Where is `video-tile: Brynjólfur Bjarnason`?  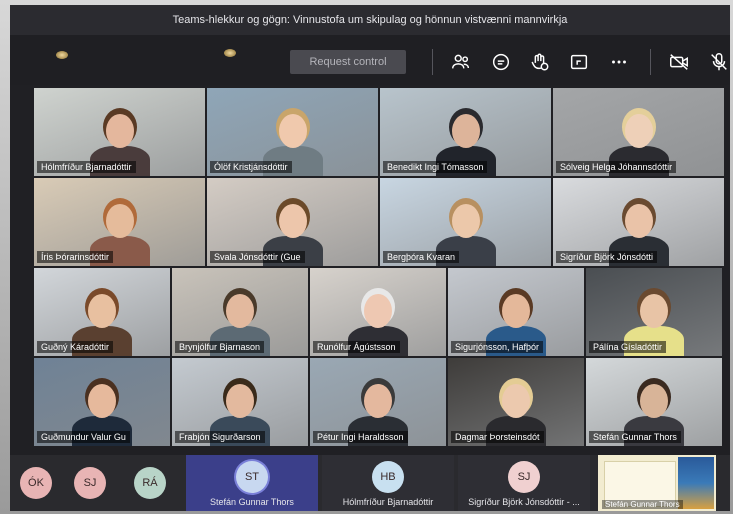 video-tile: Brynjólfur Bjarnason is located at coordinates (240, 312).